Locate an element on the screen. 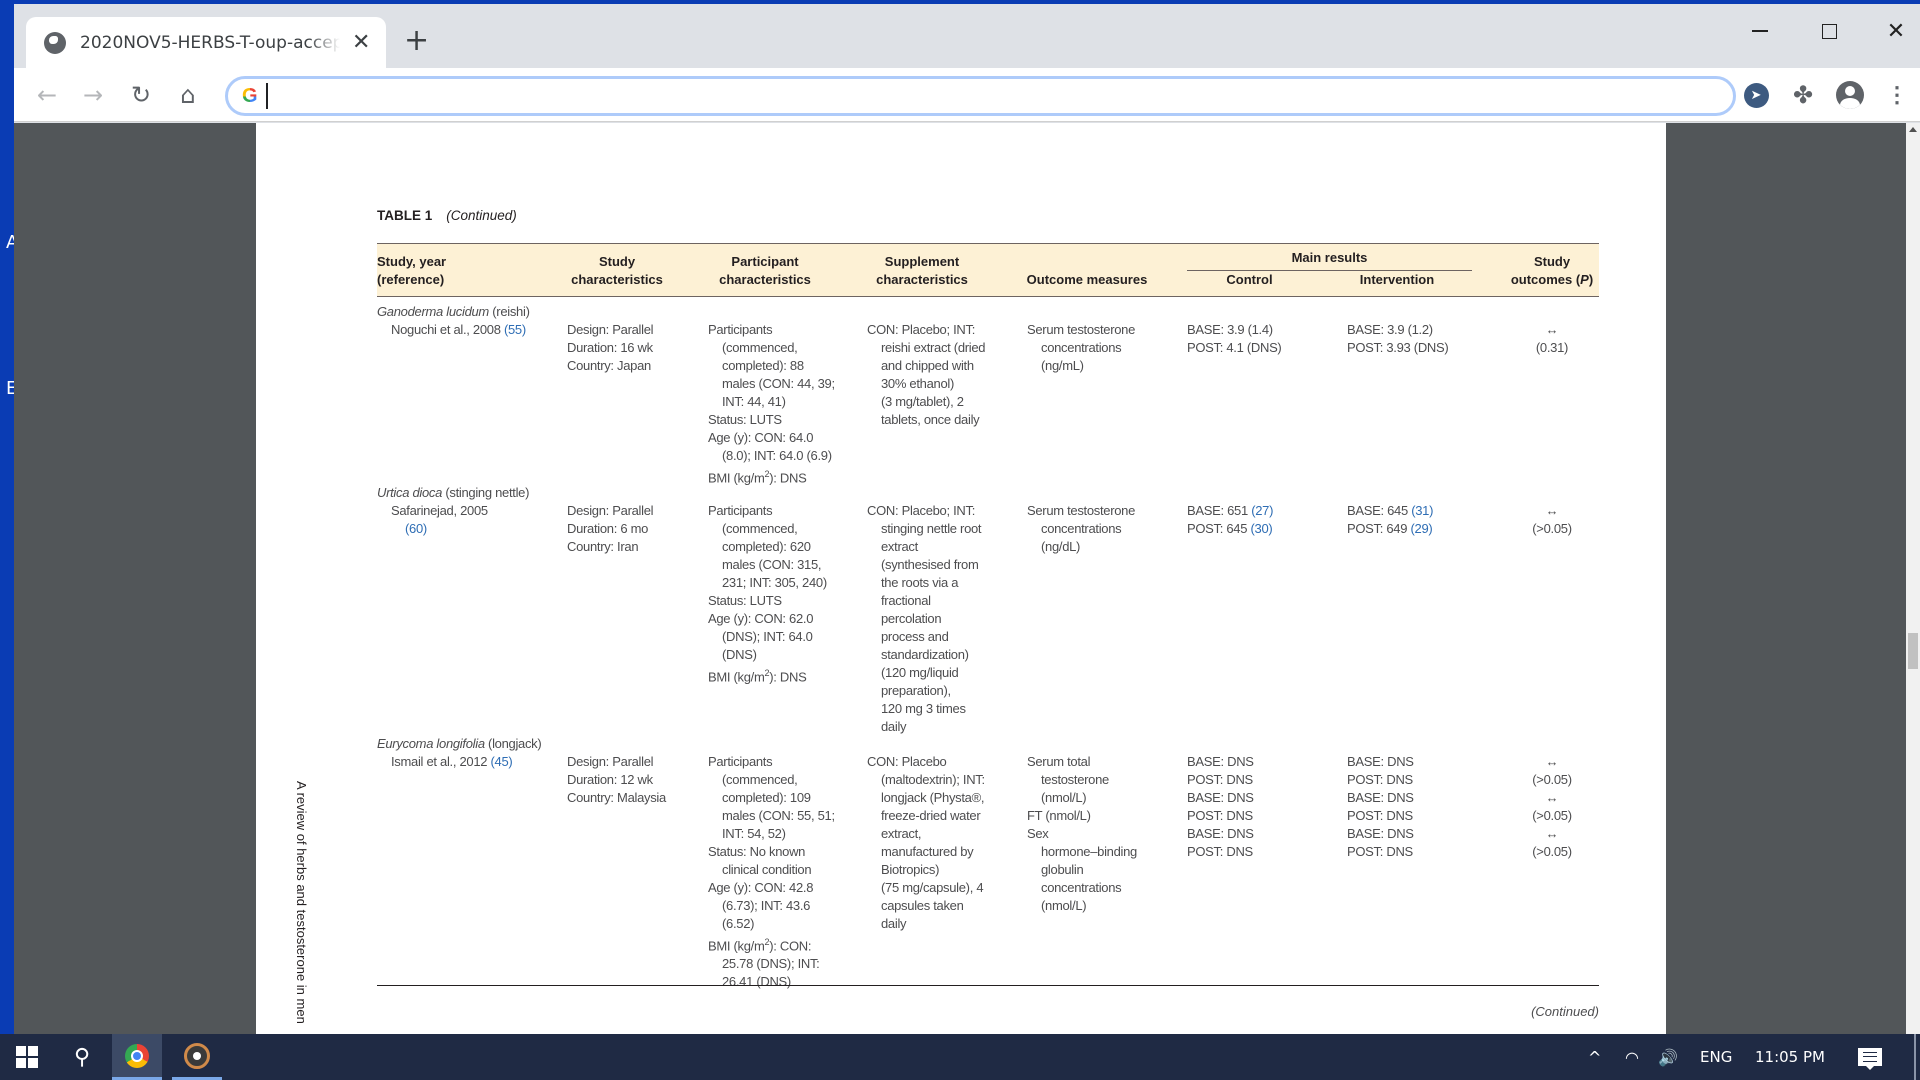 This screenshot has height=1080, width=1920. scroll-up-arrow-icon is located at coordinates (1913, 129).